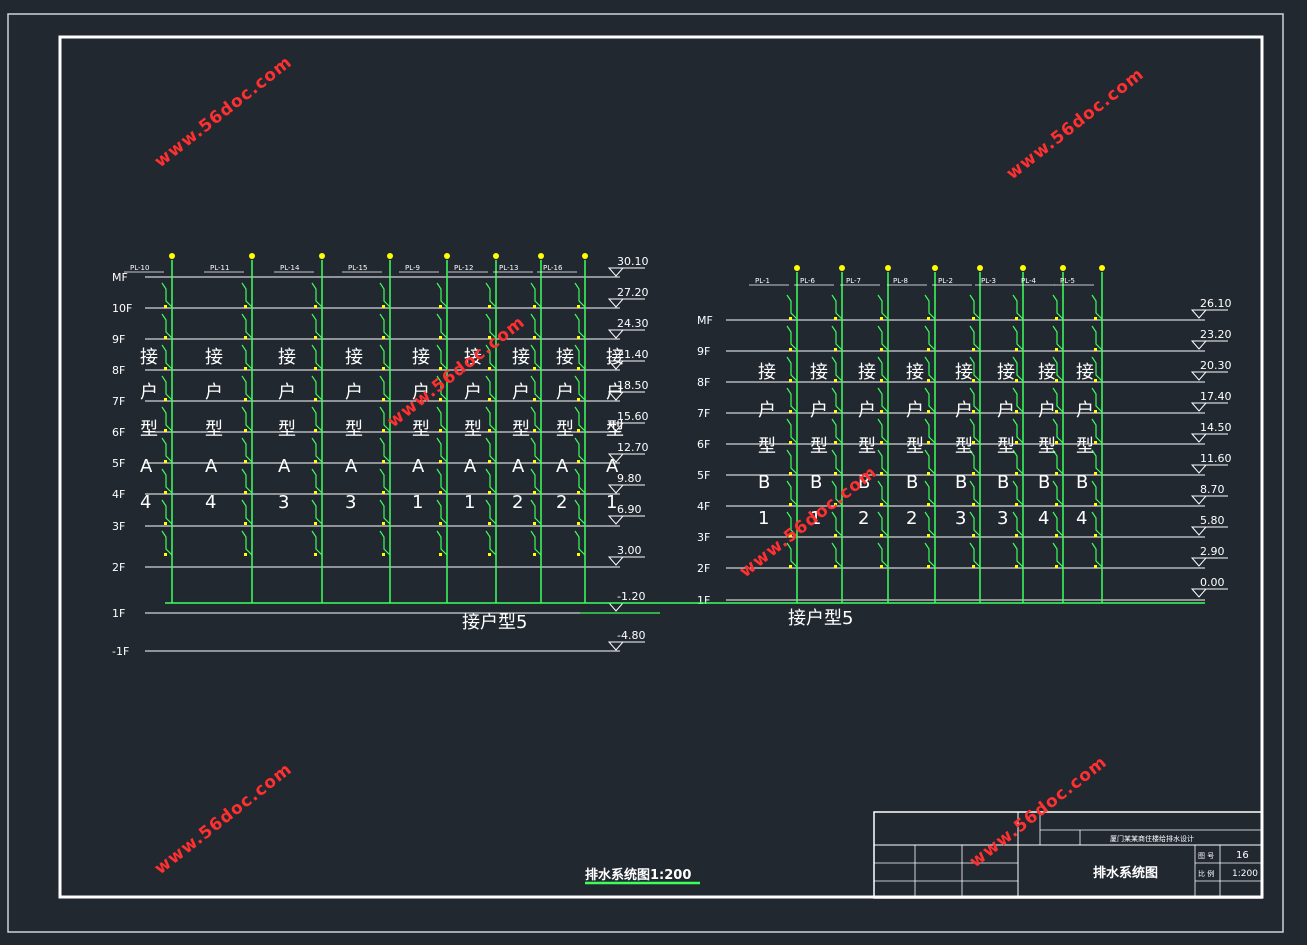 This screenshot has height=945, width=1307. I want to click on elevation-label: 12.70, so click(633, 447).